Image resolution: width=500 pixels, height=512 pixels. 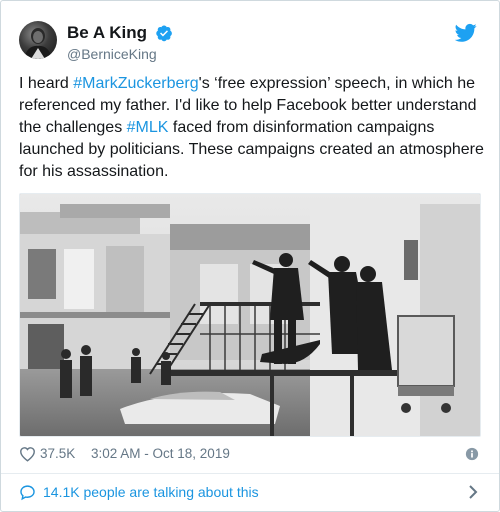 I want to click on heart-icon, so click(x=27, y=454).